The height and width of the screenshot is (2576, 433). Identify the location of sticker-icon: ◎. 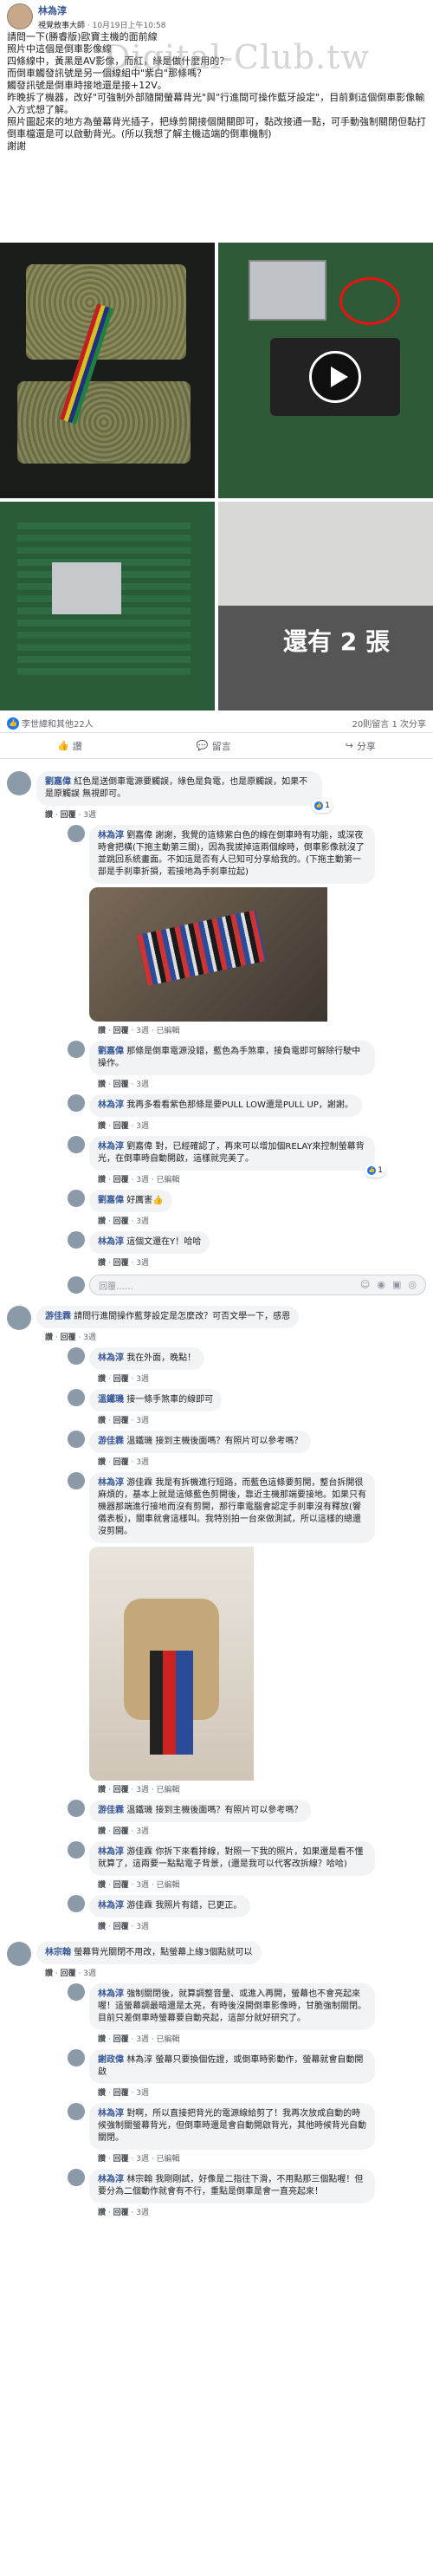
(412, 1285).